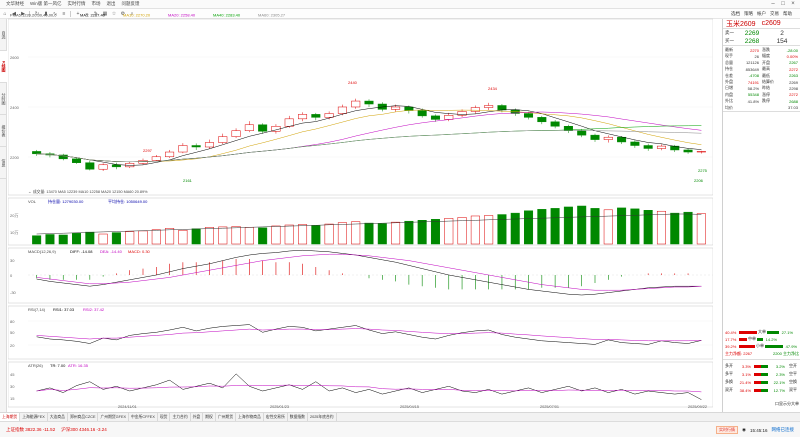  What do you see at coordinates (14, 232) in the screenshot?
I see `volume-tick-label: 10万` at bounding box center [14, 232].